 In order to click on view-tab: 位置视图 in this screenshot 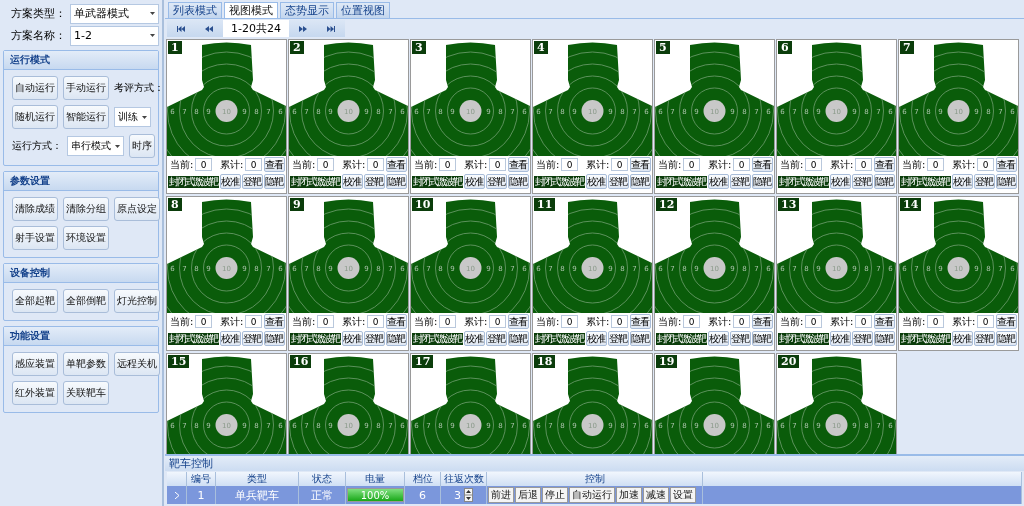, I will do `click(363, 10)`.